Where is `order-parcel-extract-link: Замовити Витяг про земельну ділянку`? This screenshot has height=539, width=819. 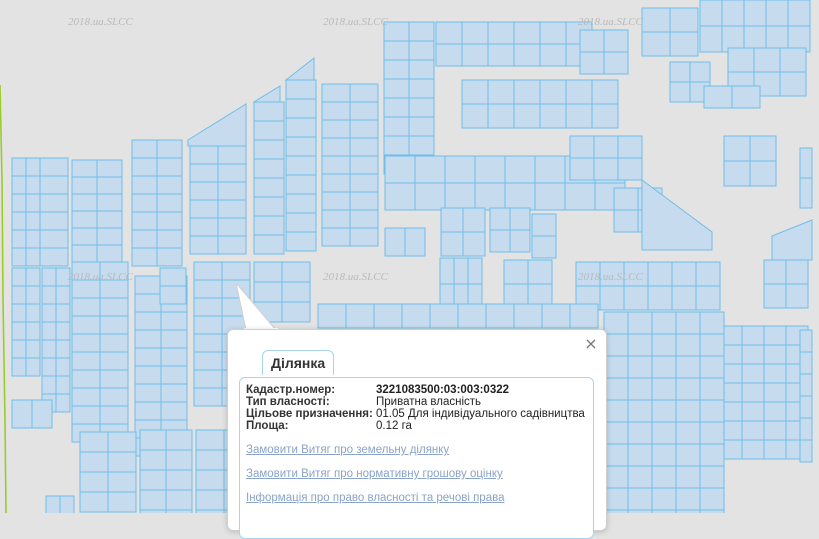
order-parcel-extract-link: Замовити Витяг про земельну ділянку is located at coordinates (347, 450).